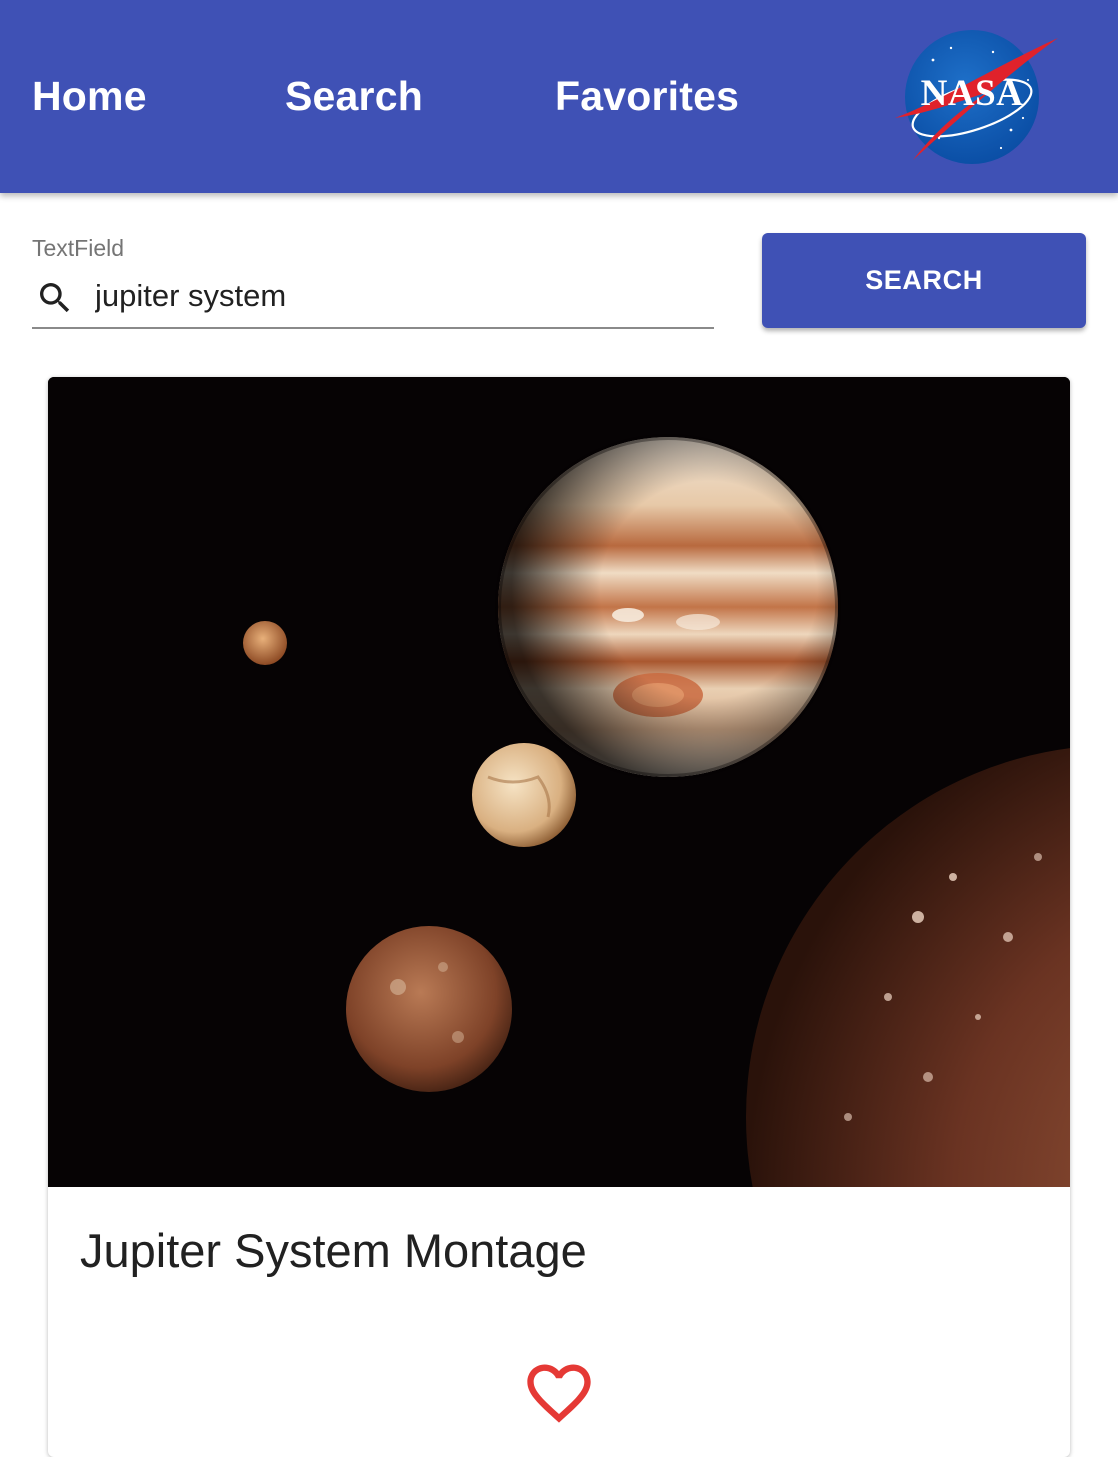  I want to click on nav-search-link: Search, so click(354, 96).